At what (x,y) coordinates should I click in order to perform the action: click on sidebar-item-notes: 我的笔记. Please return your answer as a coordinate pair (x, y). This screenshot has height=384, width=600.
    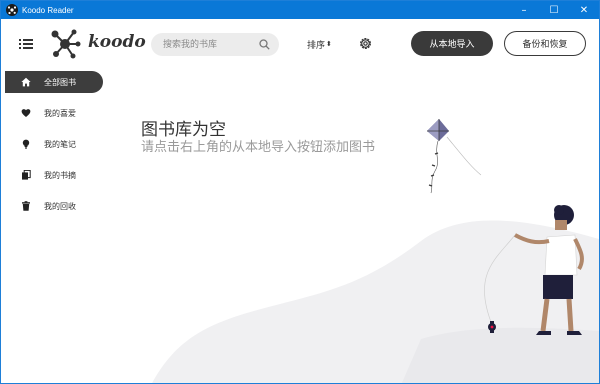
    Looking at the image, I should click on (54, 144).